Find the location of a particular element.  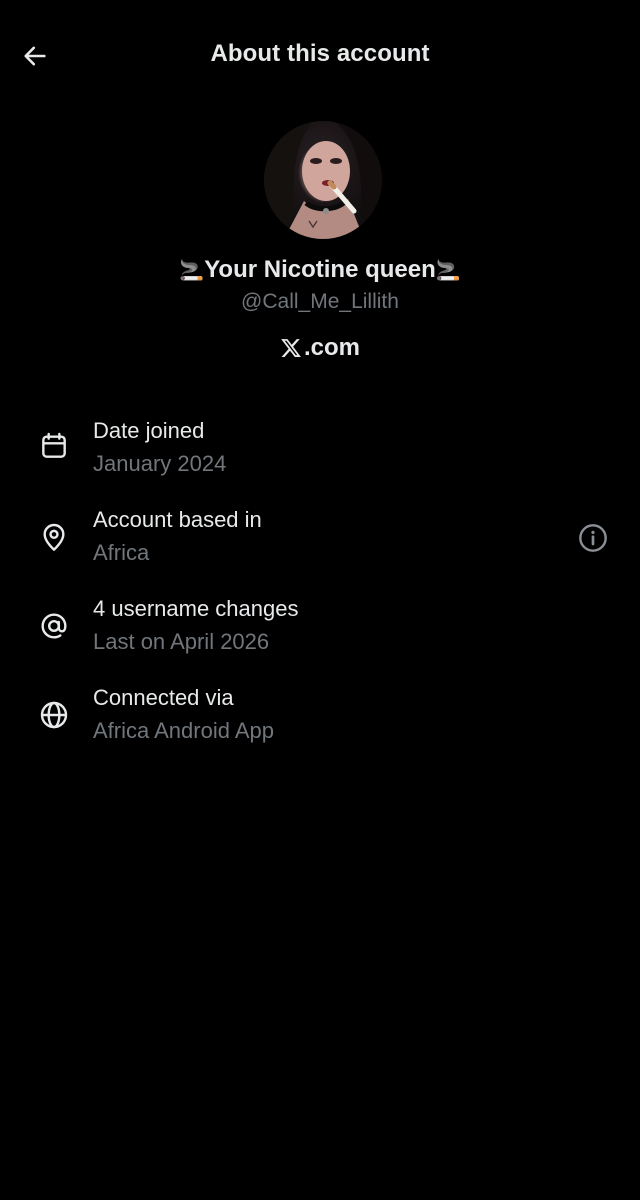

handle: @Call_Me_Lillith is located at coordinates (320, 301).